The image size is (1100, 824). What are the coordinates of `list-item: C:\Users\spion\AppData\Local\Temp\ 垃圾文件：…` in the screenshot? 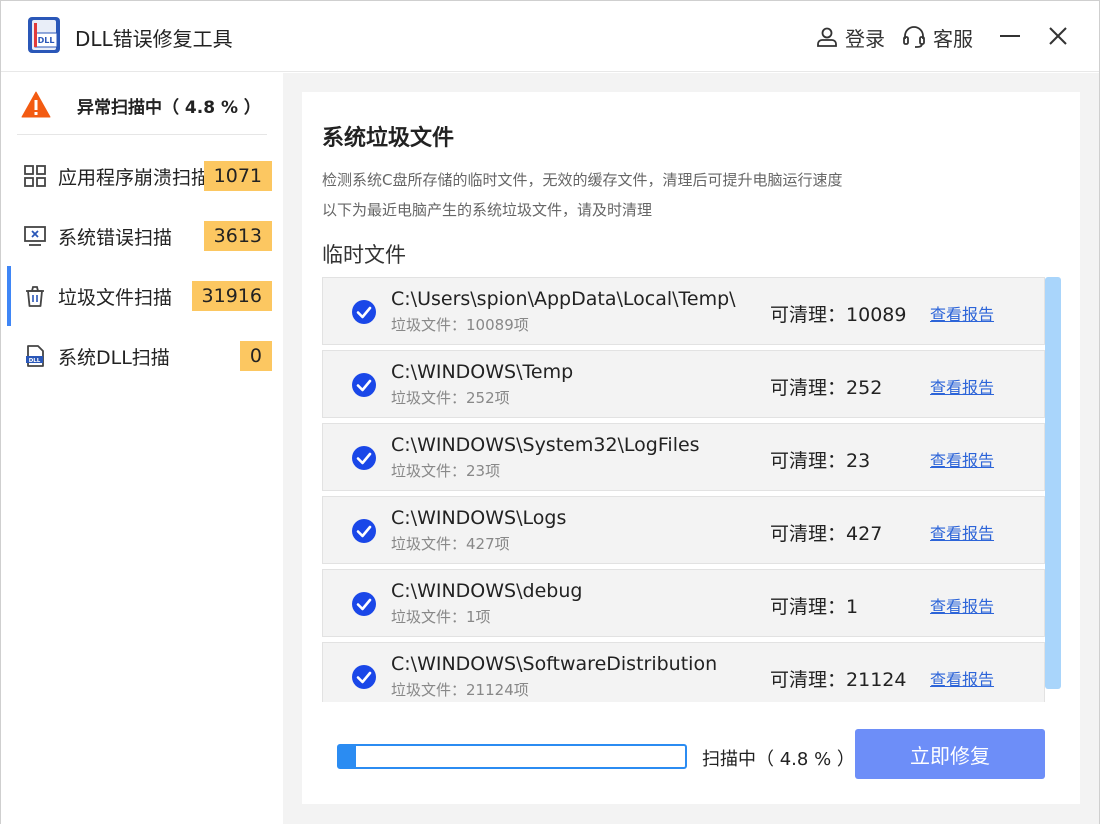 It's located at (683, 311).